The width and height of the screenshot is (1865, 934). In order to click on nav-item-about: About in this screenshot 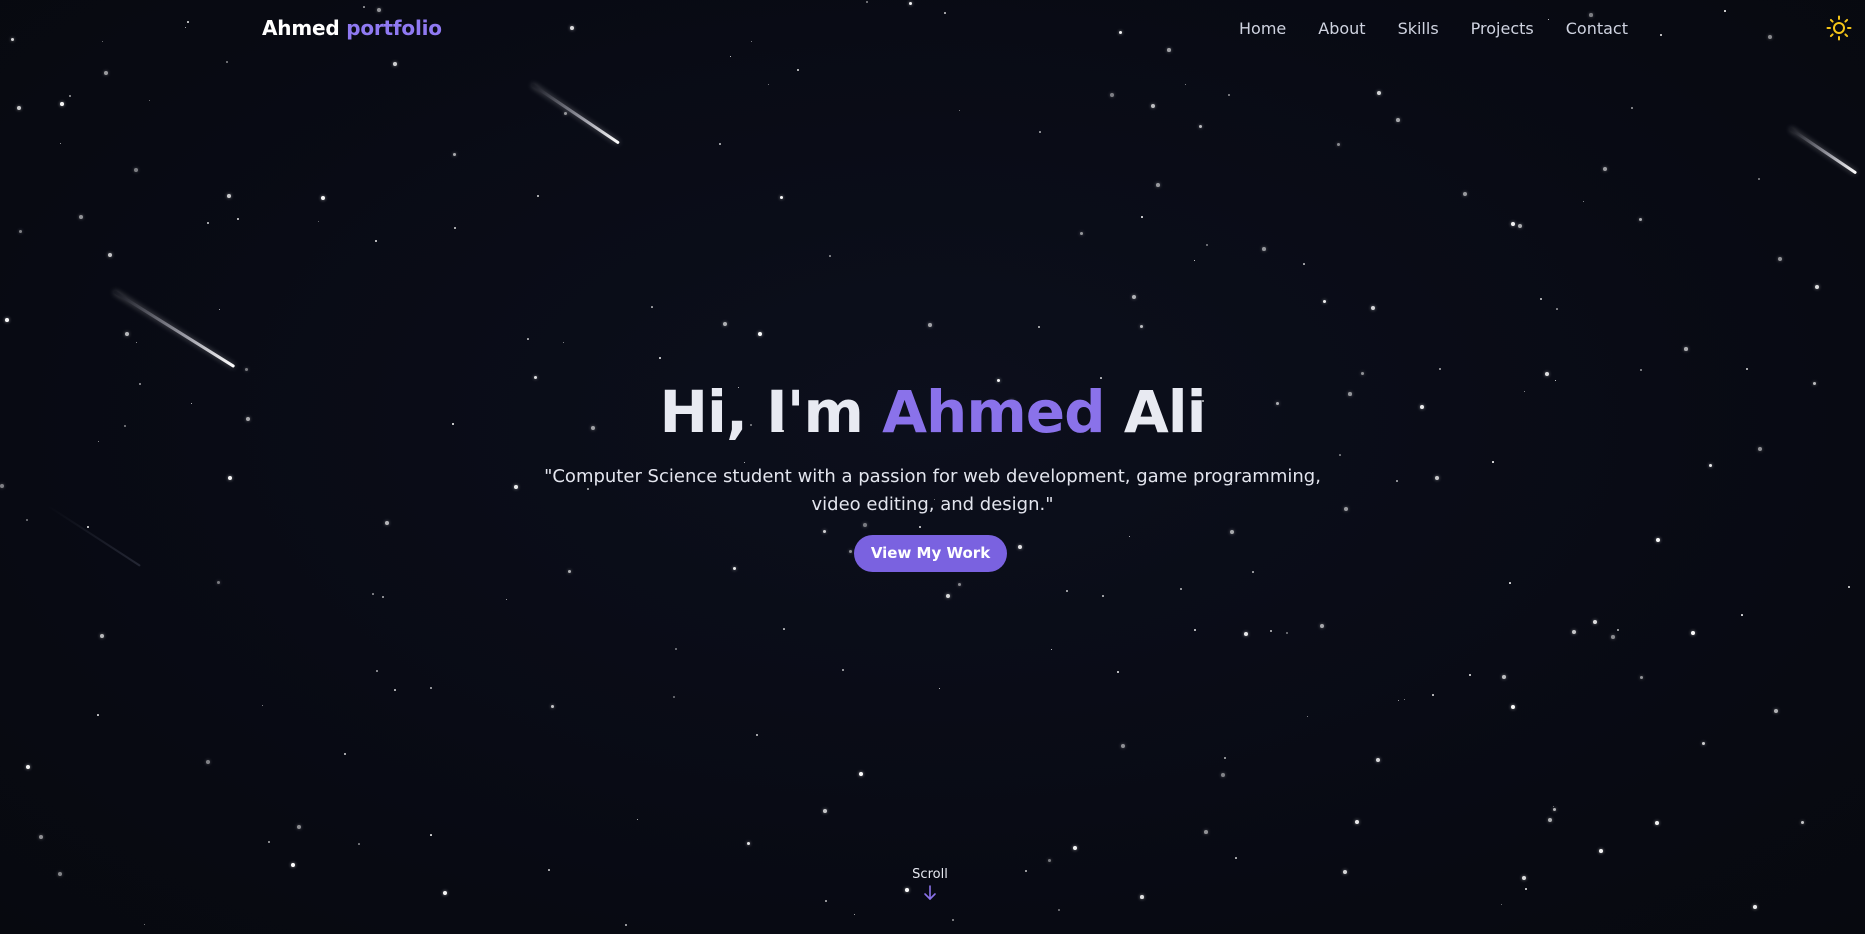, I will do `click(1341, 28)`.